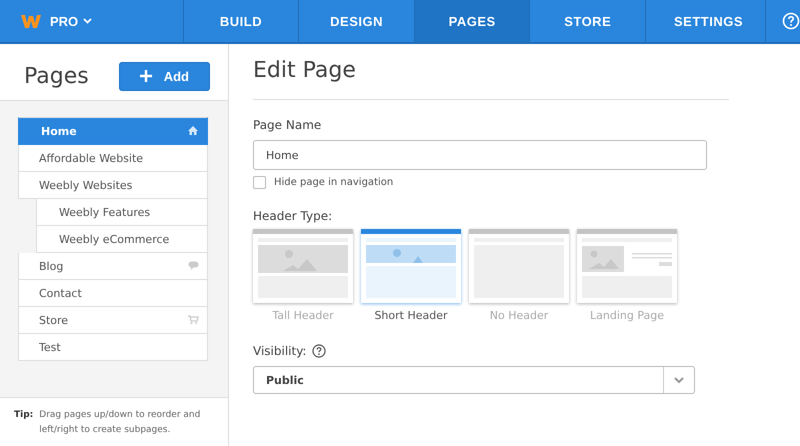 The width and height of the screenshot is (800, 446). I want to click on page-item: Affordable Website, so click(113, 158).